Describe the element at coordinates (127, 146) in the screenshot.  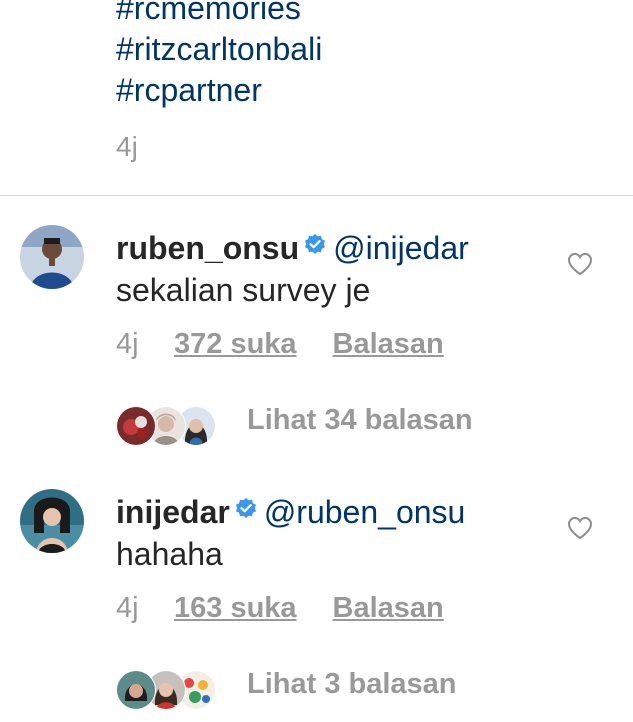
I see `caption-timestamp: 4j` at that location.